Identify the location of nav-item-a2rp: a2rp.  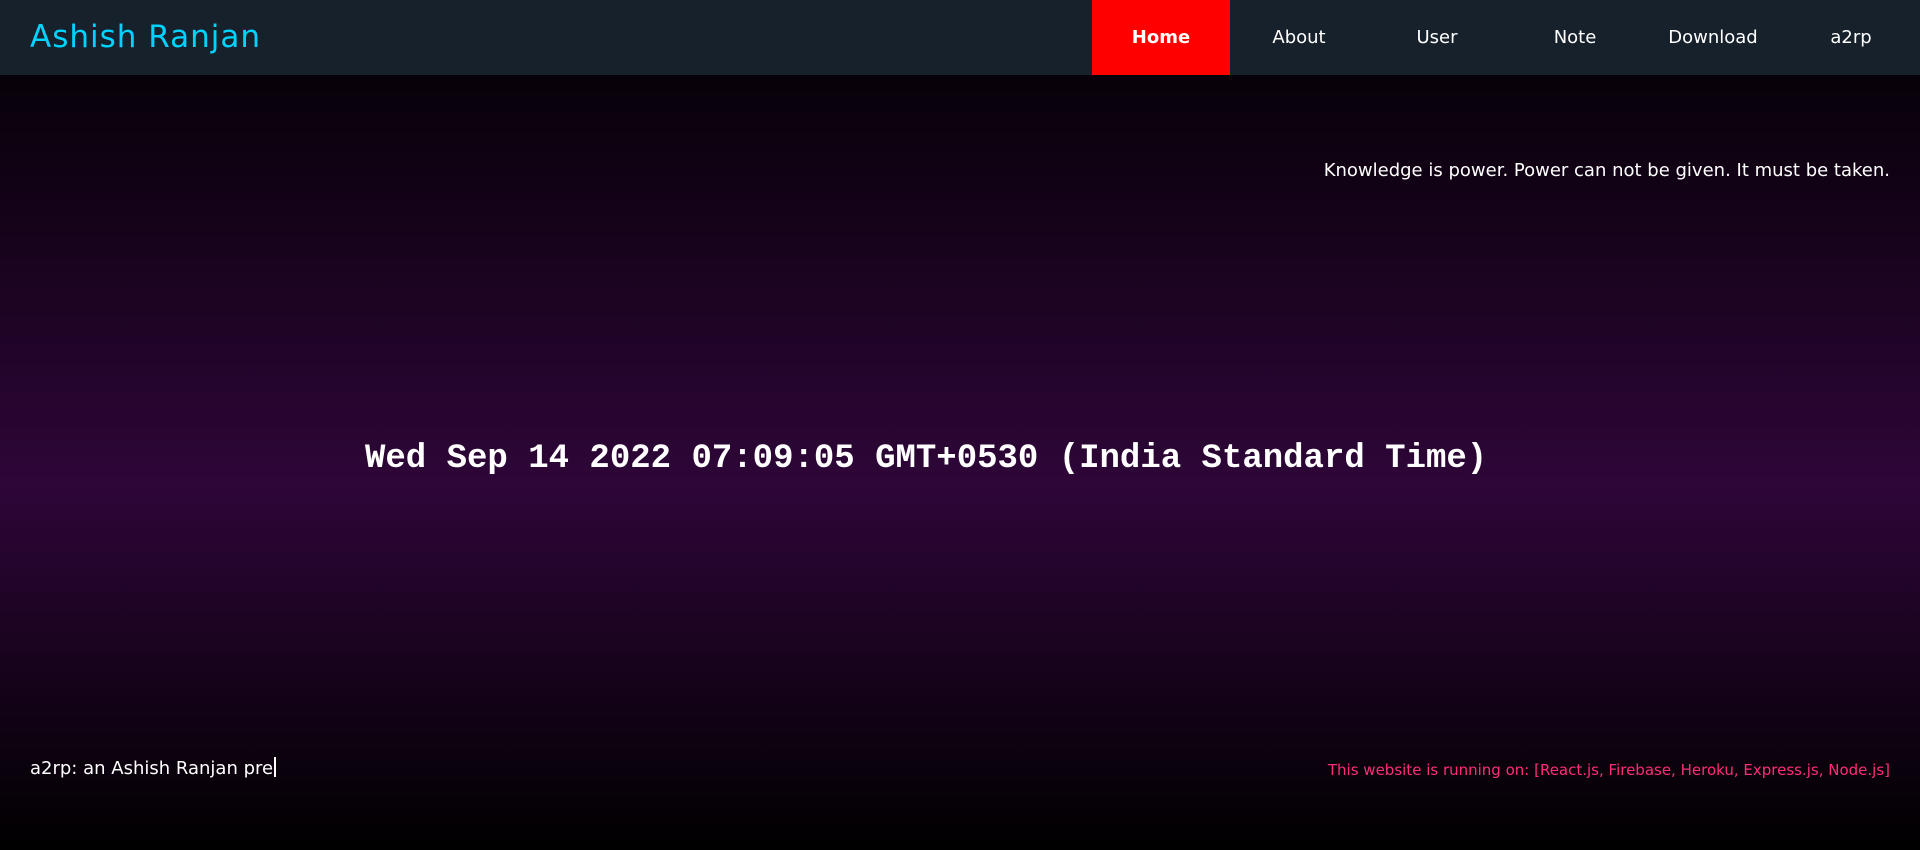
(1851, 37).